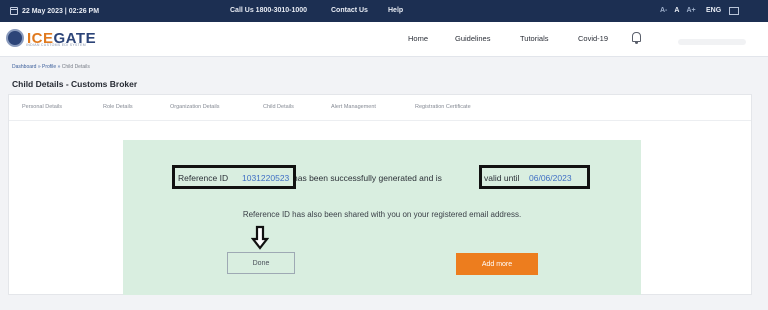 The width and height of the screenshot is (768, 310). Describe the element at coordinates (497, 264) in the screenshot. I see `add-more-button: Add more` at that location.